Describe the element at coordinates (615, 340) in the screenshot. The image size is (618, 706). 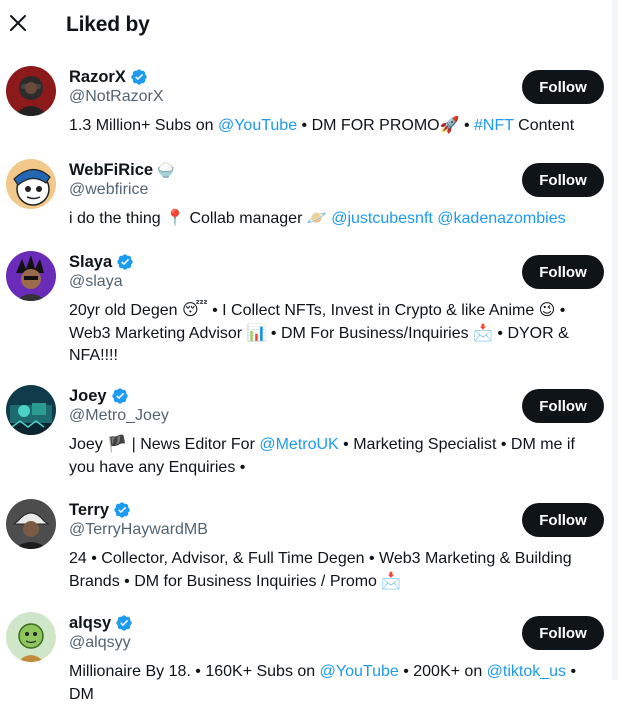
I see `scrollbar-track` at that location.